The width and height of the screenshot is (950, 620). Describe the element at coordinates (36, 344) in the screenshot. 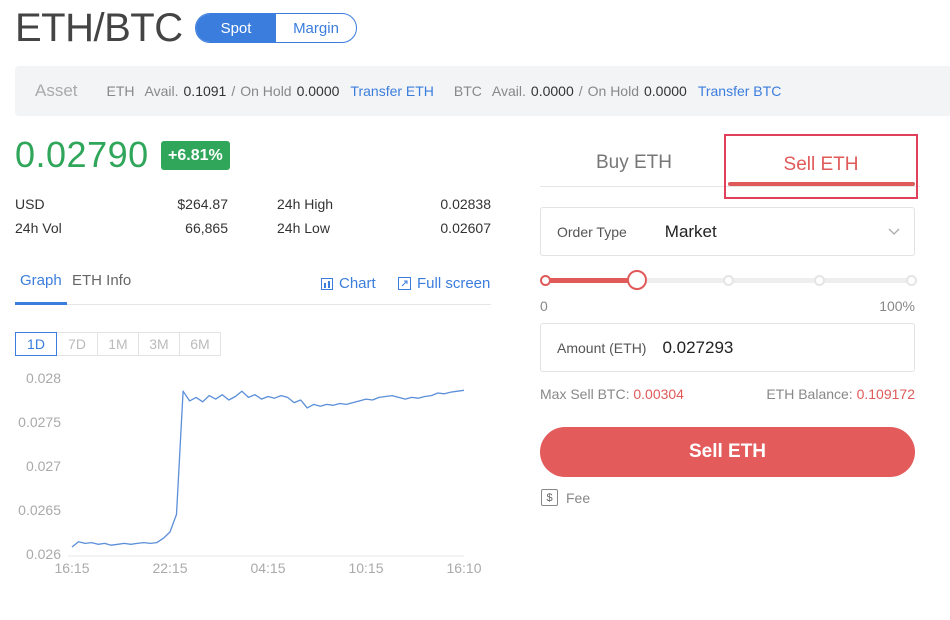

I see `range-1d-button: 1D` at that location.